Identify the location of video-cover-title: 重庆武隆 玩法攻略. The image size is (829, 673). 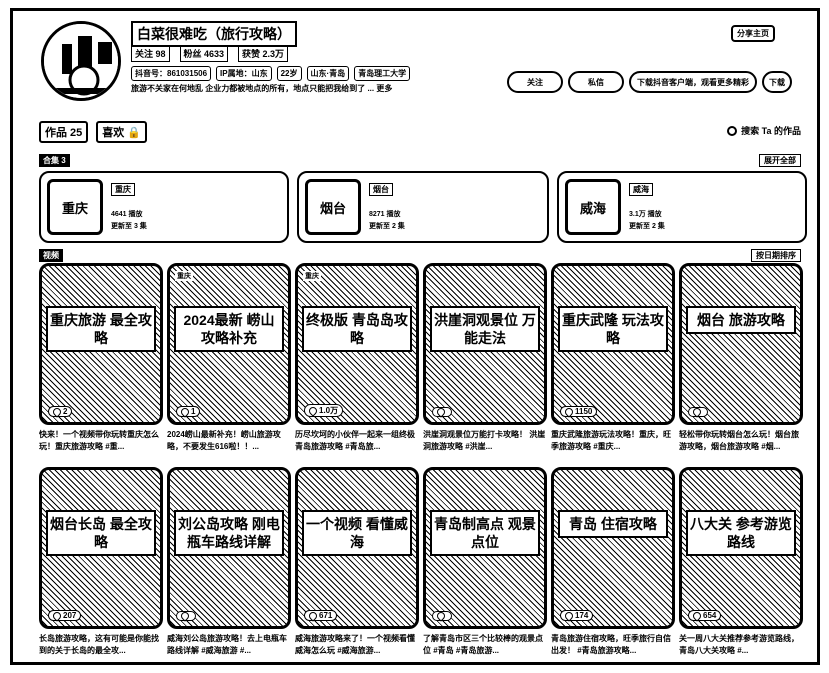
(613, 329).